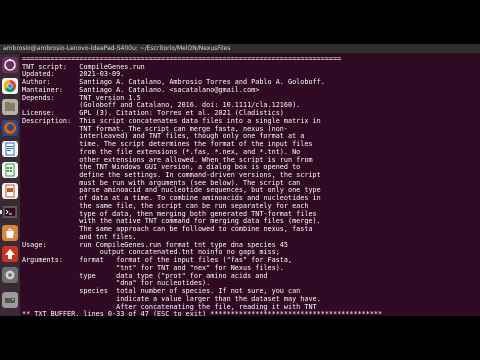  I want to click on usb-drive-icon, so click(10, 300).